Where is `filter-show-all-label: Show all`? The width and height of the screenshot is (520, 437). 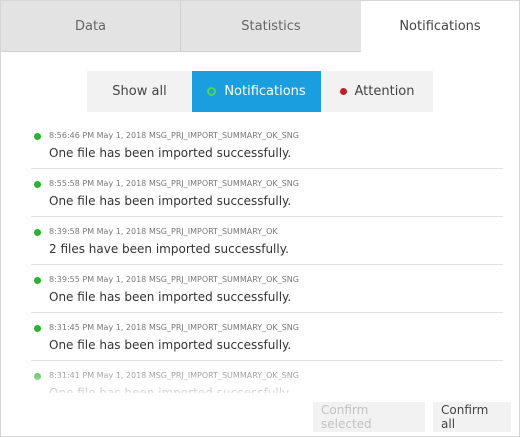 filter-show-all-label: Show all is located at coordinates (139, 91).